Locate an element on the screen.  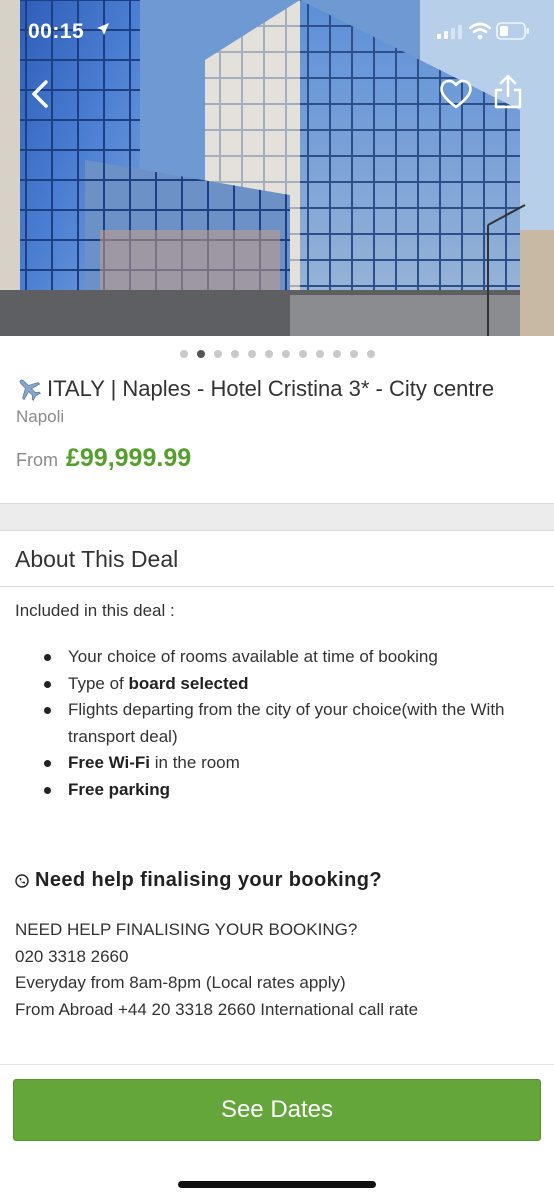
phone-icon is located at coordinates (22, 880).